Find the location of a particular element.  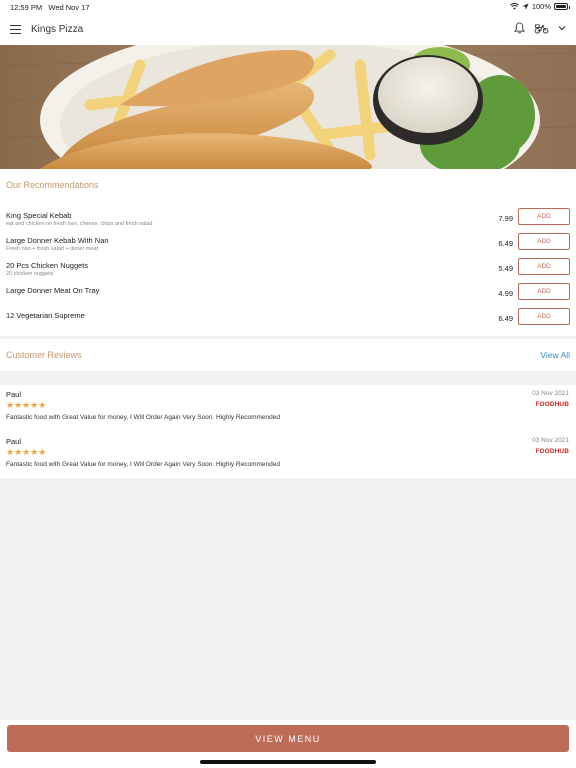

reviews-header: Customer Reviews View All is located at coordinates (288, 355).